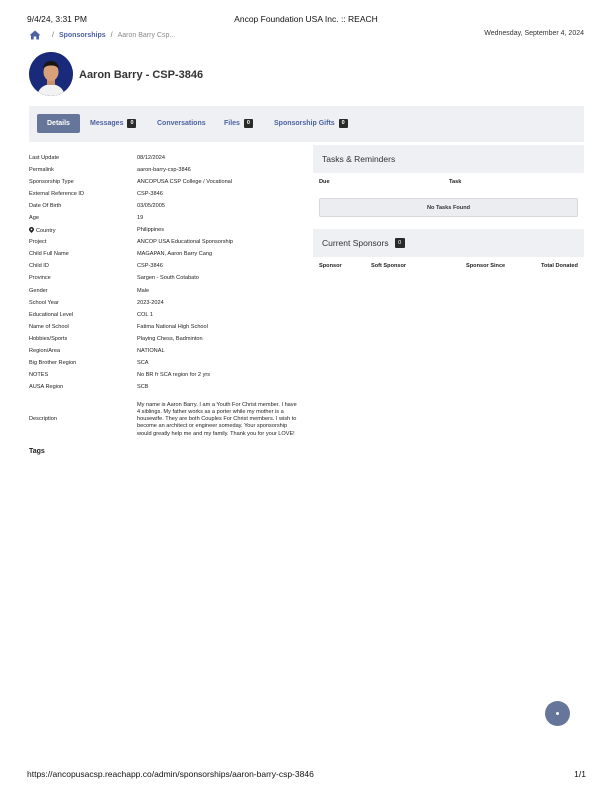 The width and height of the screenshot is (612, 792). I want to click on detail-label: Big Brother Region, so click(53, 363).